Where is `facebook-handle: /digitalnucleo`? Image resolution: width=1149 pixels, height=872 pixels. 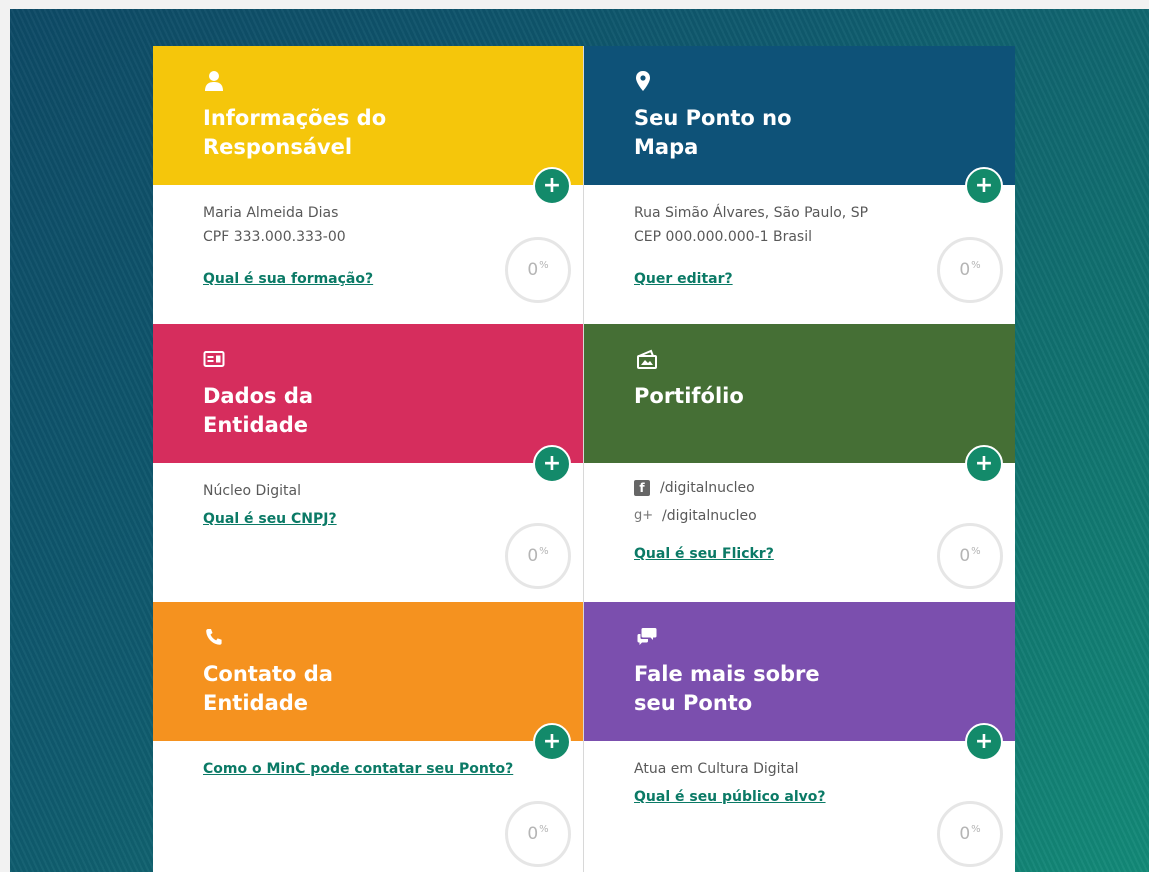 facebook-handle: /digitalnucleo is located at coordinates (707, 488).